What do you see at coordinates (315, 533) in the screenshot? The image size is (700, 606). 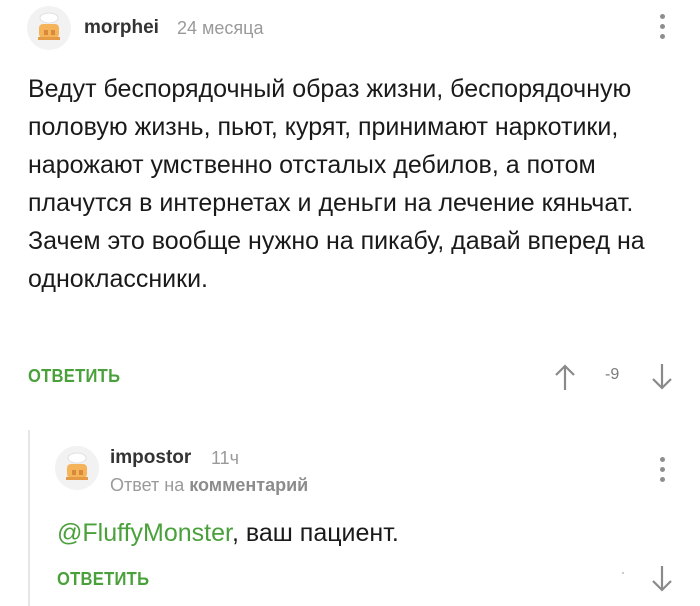 I see `comment-text-rest: , ваш пациент.` at bounding box center [315, 533].